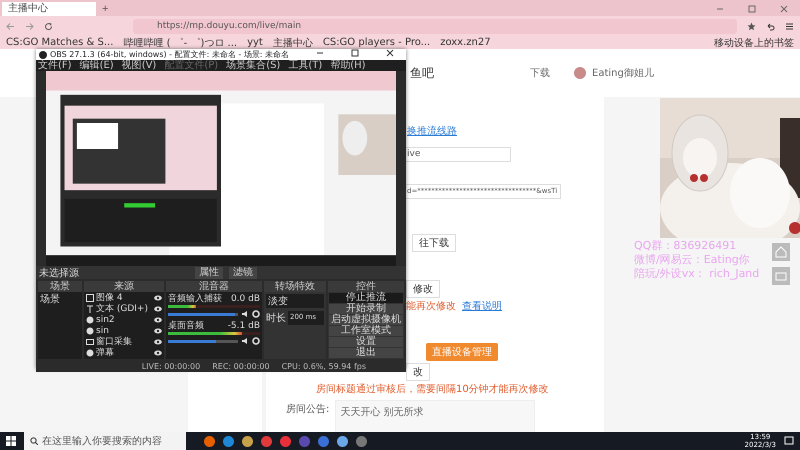 Image resolution: width=800 pixels, height=450 pixels. I want to click on source-item: sin, so click(124, 330).